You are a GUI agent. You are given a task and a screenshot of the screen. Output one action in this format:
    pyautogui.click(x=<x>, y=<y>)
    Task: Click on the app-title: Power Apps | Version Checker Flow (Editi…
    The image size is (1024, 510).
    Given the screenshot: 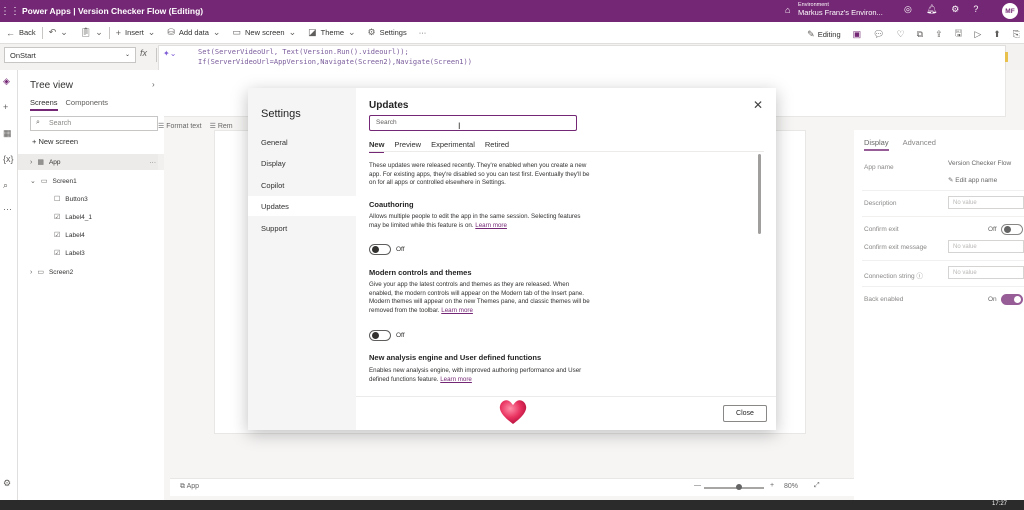 What is the action you would take?
    pyautogui.click(x=113, y=11)
    